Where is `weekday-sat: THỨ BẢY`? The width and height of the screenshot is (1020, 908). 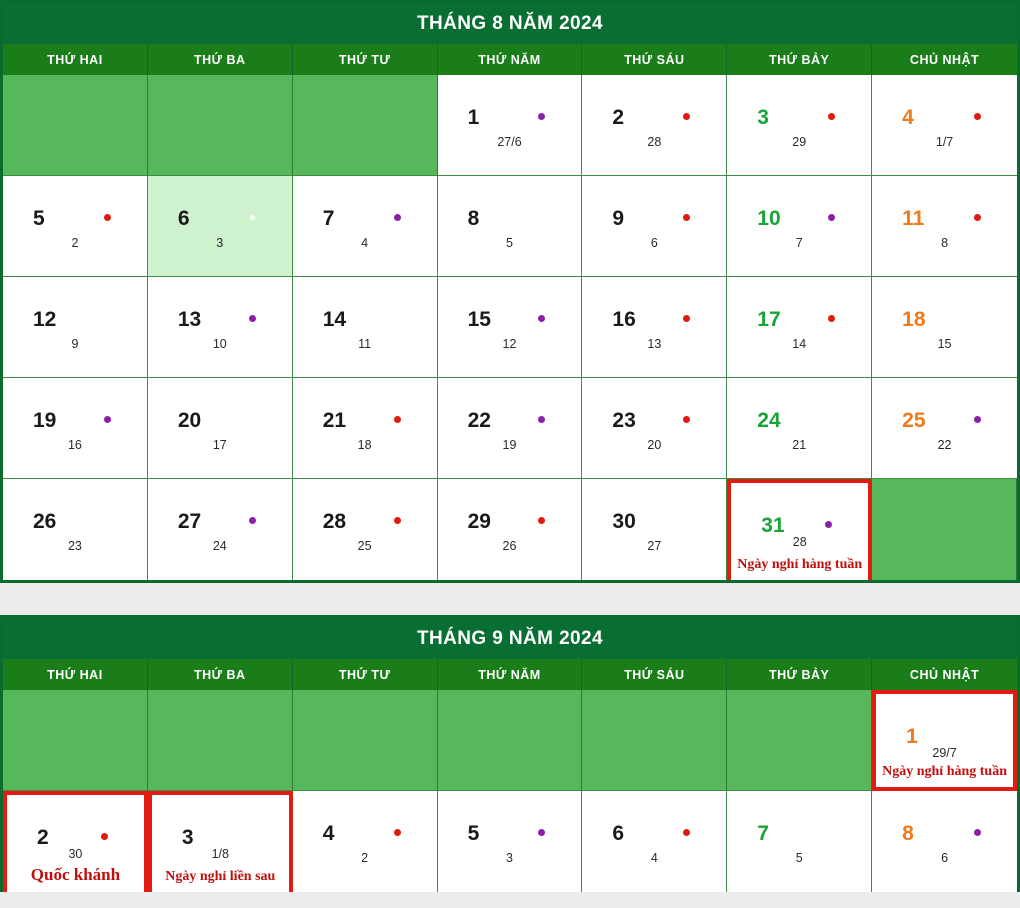 weekday-sat: THỨ BẢY is located at coordinates (800, 674).